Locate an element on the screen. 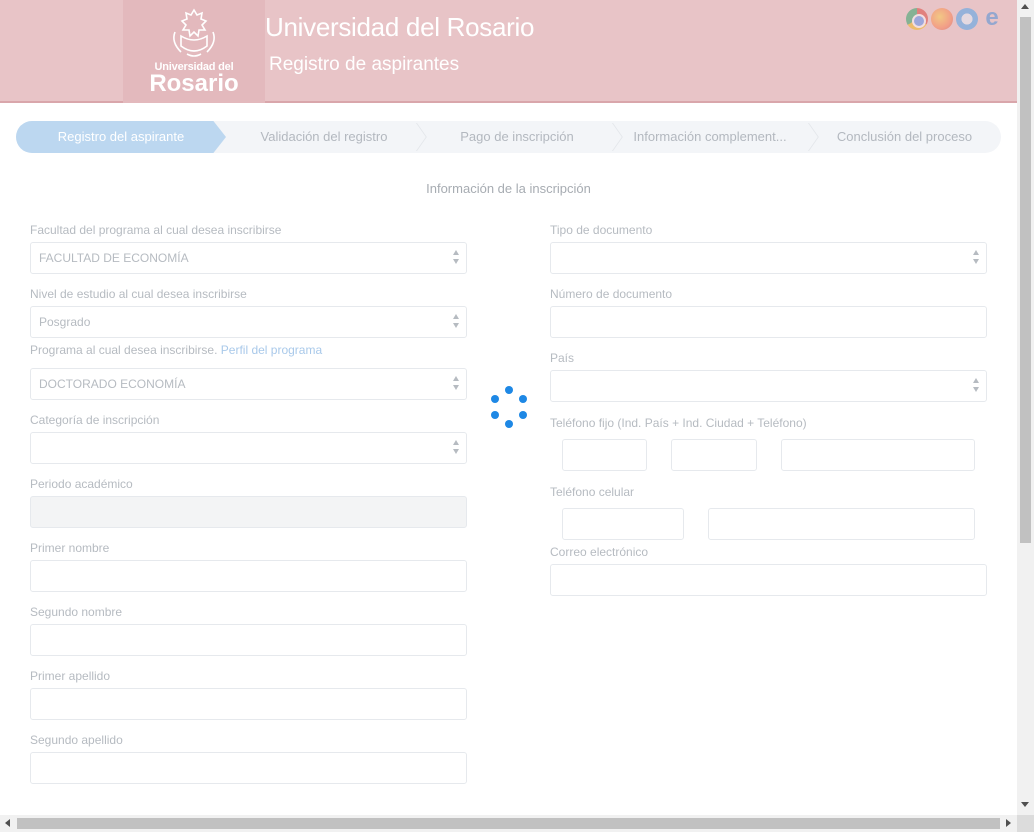 This screenshot has width=1034, height=832. first-name-input is located at coordinates (248, 576).